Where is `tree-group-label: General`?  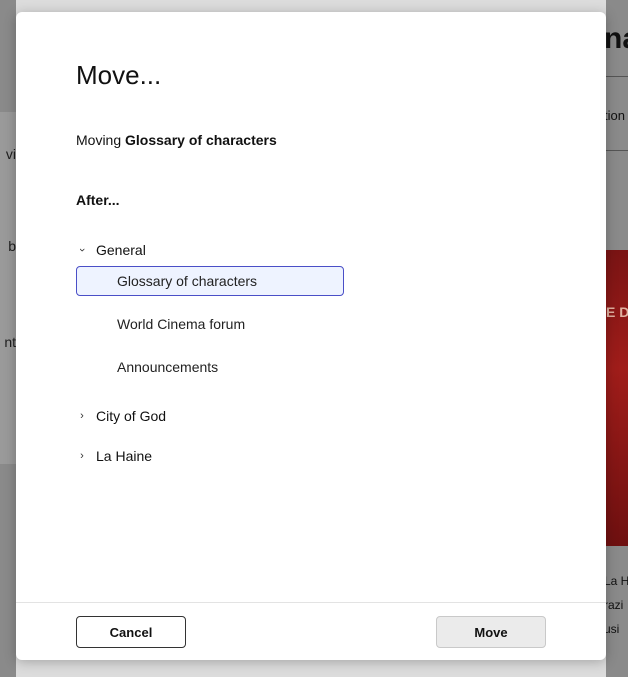
tree-group-label: General is located at coordinates (121, 250).